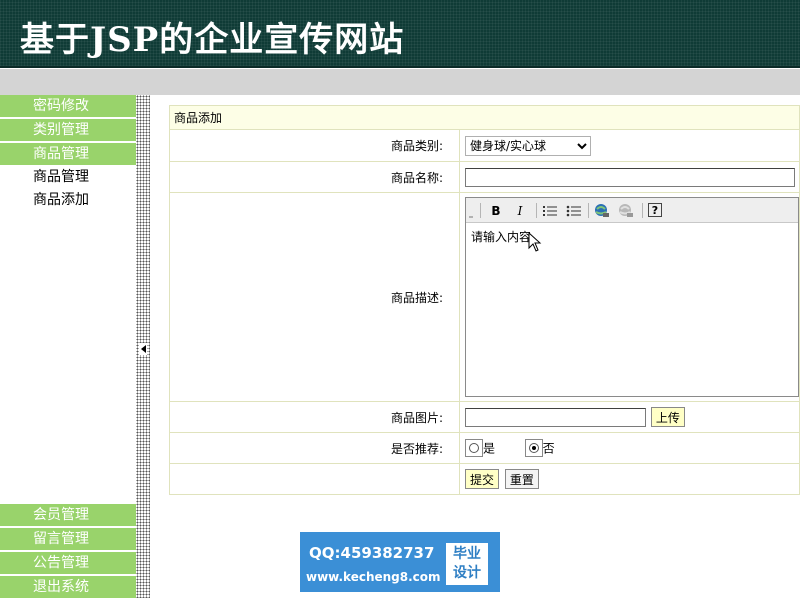 This screenshot has height=598, width=800. Describe the element at coordinates (68, 154) in the screenshot. I see `sidebar-item-product: 商品管理` at that location.